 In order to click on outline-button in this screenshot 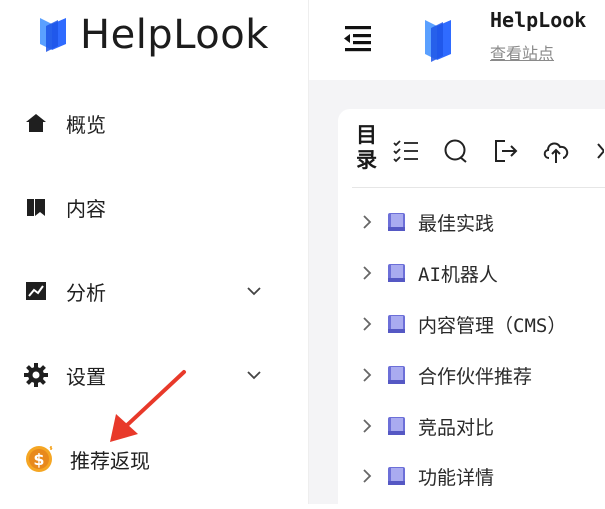, I will do `click(406, 151)`.